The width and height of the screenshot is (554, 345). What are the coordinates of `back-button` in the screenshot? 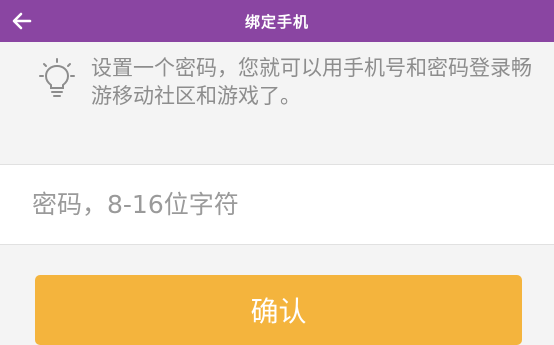 It's located at (22, 21).